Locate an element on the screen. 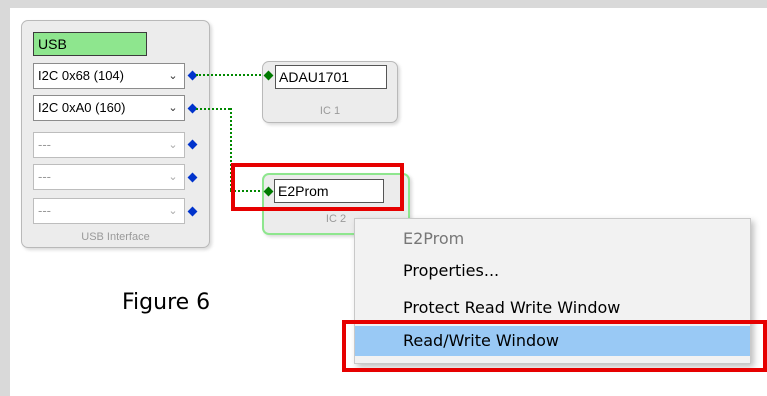 This screenshot has width=767, height=396. port-select-5: --- ⌄ is located at coordinates (109, 211).